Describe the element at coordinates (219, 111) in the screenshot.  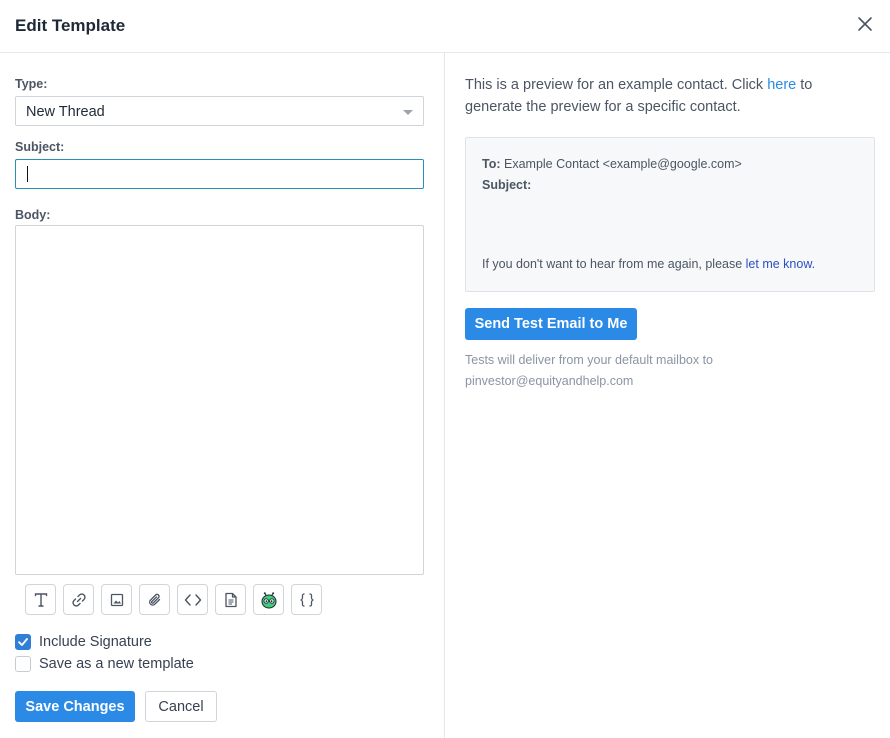
I see `type-select: New Thread` at that location.